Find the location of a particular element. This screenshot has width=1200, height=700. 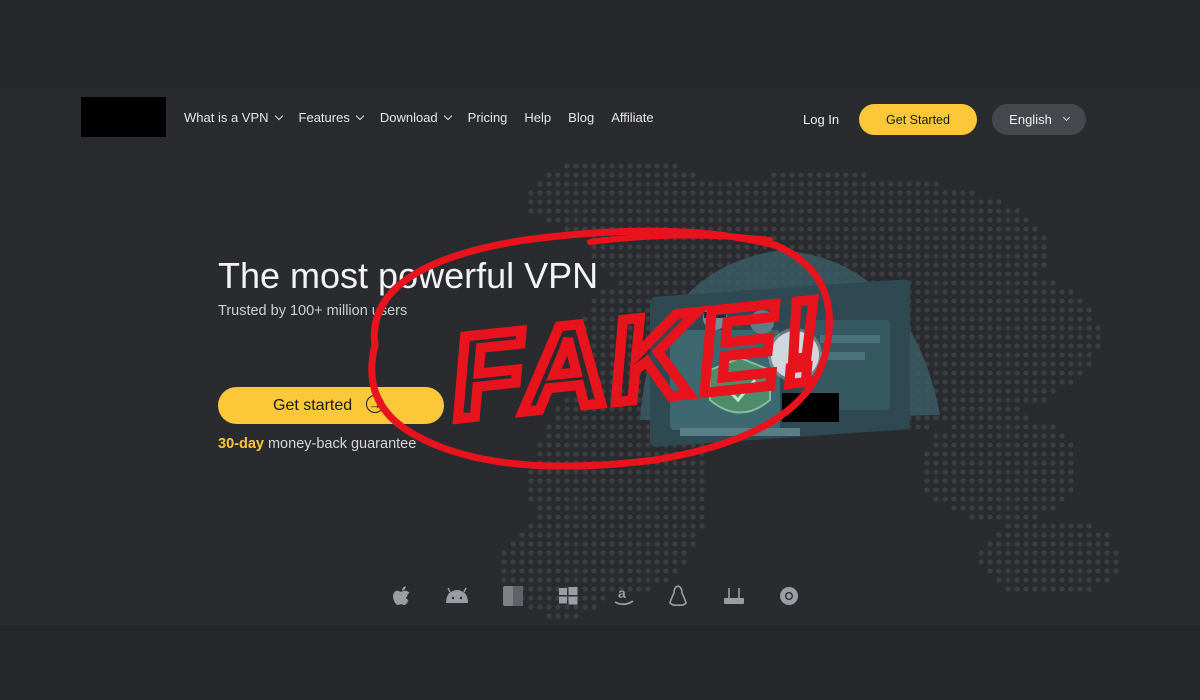

amazon-icon: a is located at coordinates (624, 596).